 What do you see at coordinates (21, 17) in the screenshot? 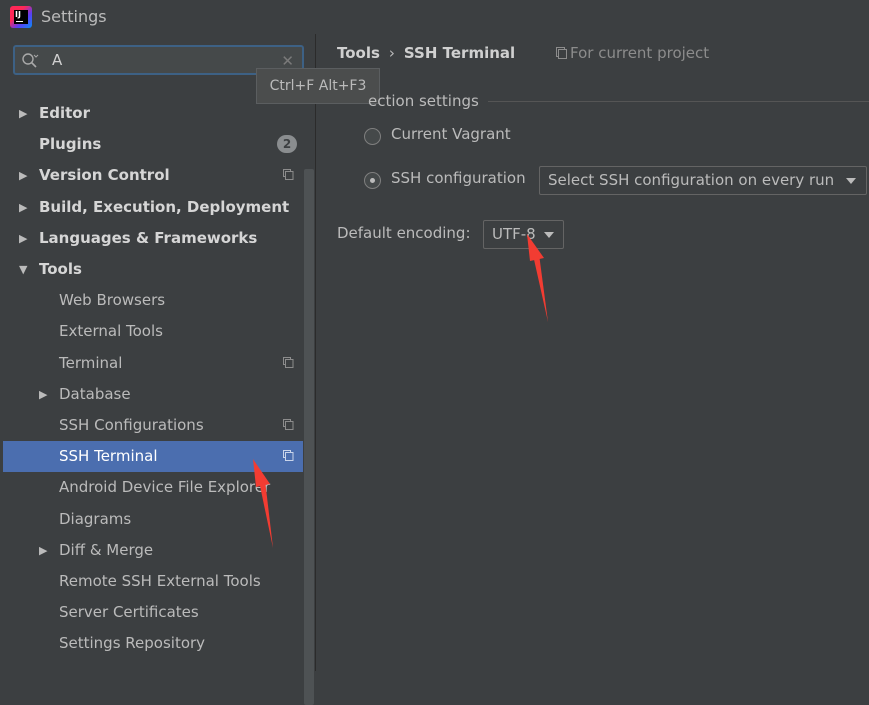
I see `intellij-logo-icon: IJ` at bounding box center [21, 17].